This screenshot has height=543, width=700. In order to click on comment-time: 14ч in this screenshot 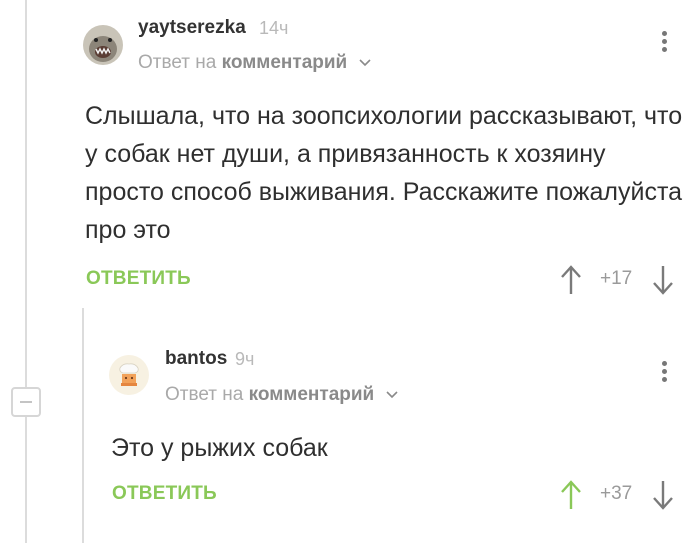, I will do `click(274, 28)`.